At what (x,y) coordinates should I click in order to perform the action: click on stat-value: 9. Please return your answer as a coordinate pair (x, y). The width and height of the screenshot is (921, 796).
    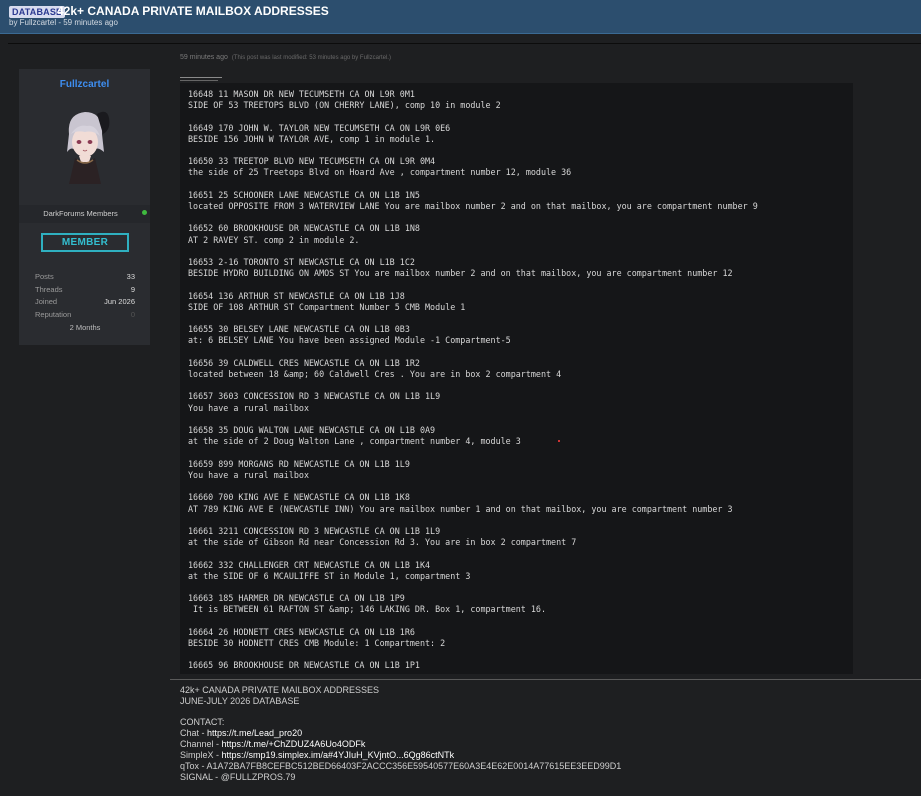
    Looking at the image, I should click on (133, 289).